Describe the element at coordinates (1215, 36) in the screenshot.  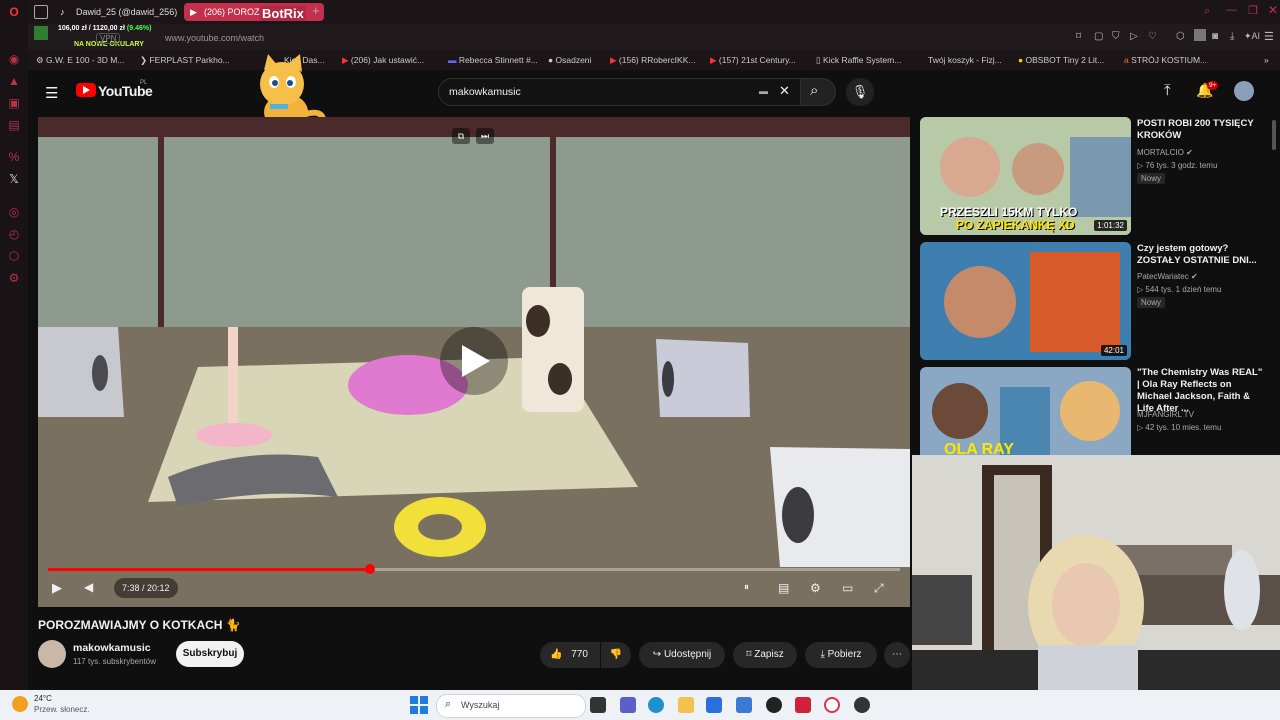
I see `camera-icon: ◙` at that location.